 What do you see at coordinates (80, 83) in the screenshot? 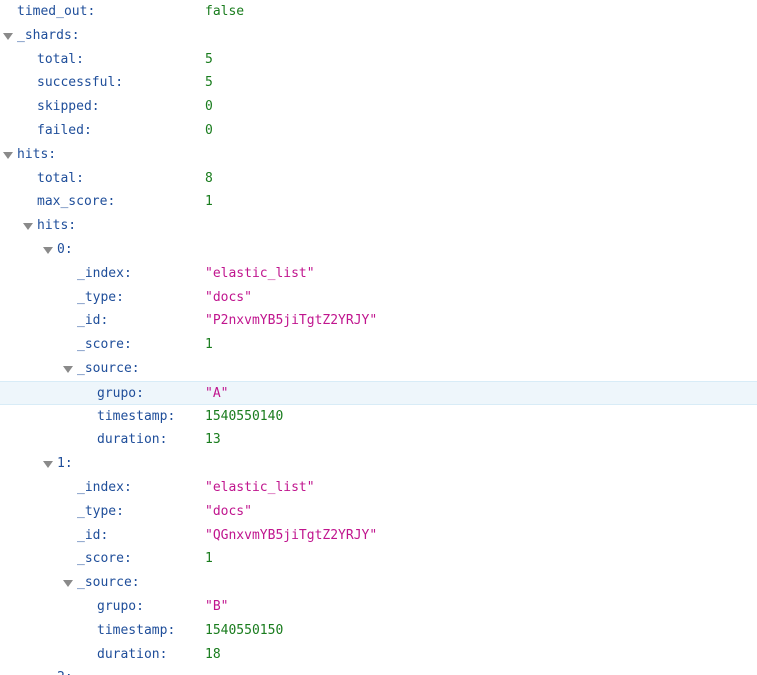
I see `json-key: successful:` at bounding box center [80, 83].